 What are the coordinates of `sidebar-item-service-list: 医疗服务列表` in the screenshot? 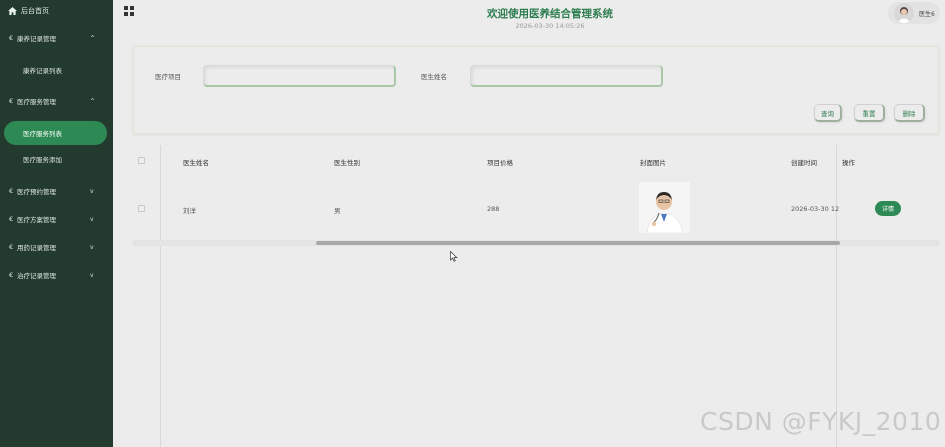 It's located at (55, 133).